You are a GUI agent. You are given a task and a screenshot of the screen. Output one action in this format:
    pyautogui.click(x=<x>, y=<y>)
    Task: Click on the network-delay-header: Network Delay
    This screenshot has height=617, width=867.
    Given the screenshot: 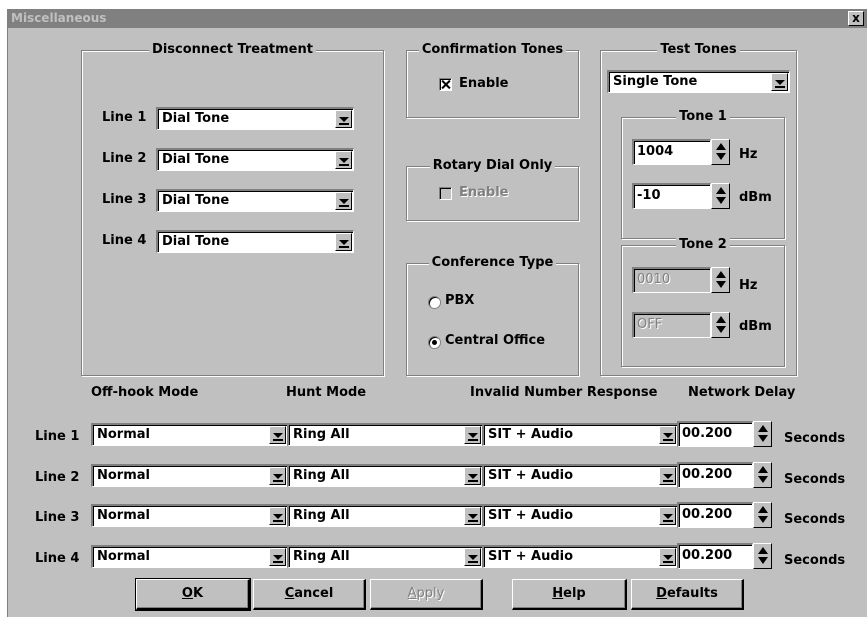 What is the action you would take?
    pyautogui.click(x=742, y=392)
    